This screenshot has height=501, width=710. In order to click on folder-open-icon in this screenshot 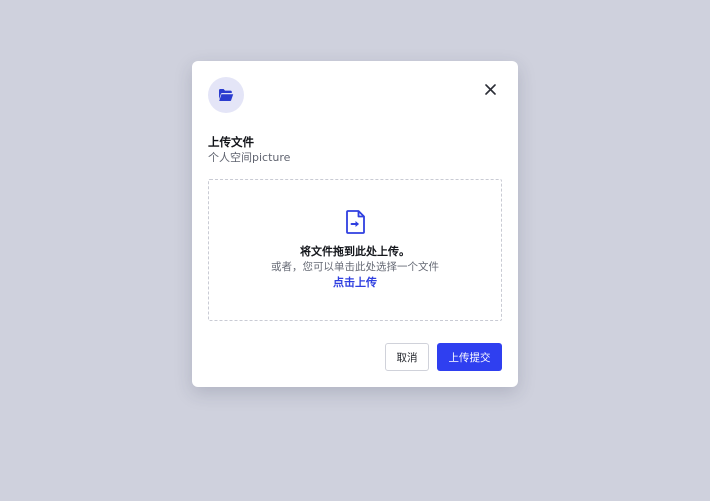, I will do `click(226, 95)`.